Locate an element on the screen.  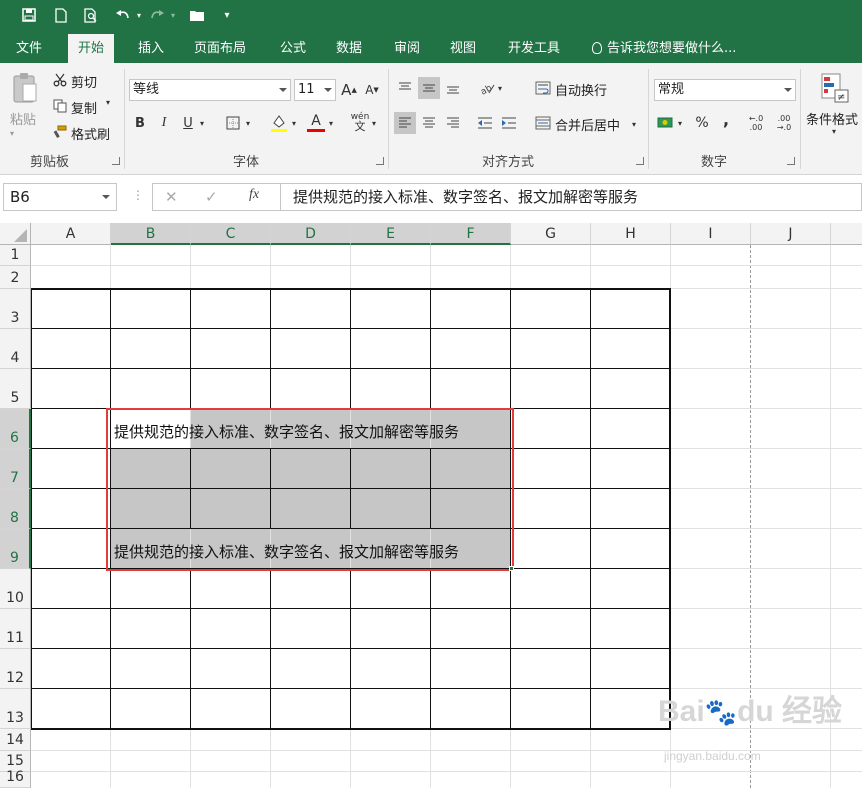
tab-view: 视图 is located at coordinates (463, 48).